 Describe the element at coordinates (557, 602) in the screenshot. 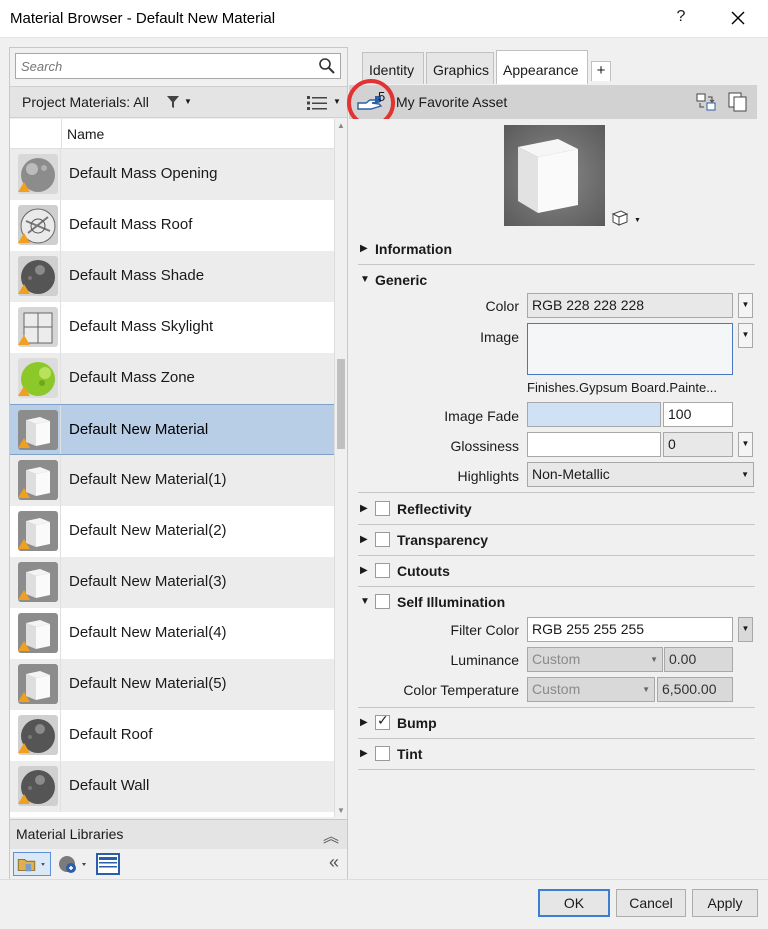

I see `section-self-illumination: ▼ Self Illumination` at that location.